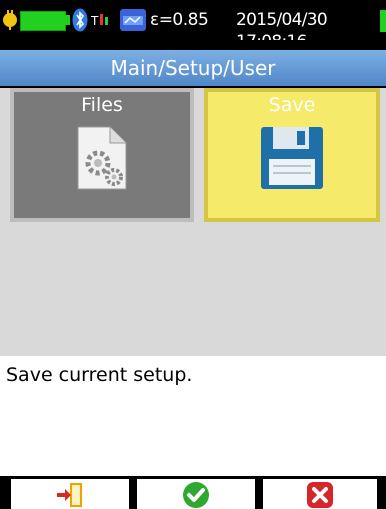 Image resolution: width=386 pixels, height=509 pixels. I want to click on status-bar: T ε=0.85 2015/04/30 17:08:16, so click(193, 26).